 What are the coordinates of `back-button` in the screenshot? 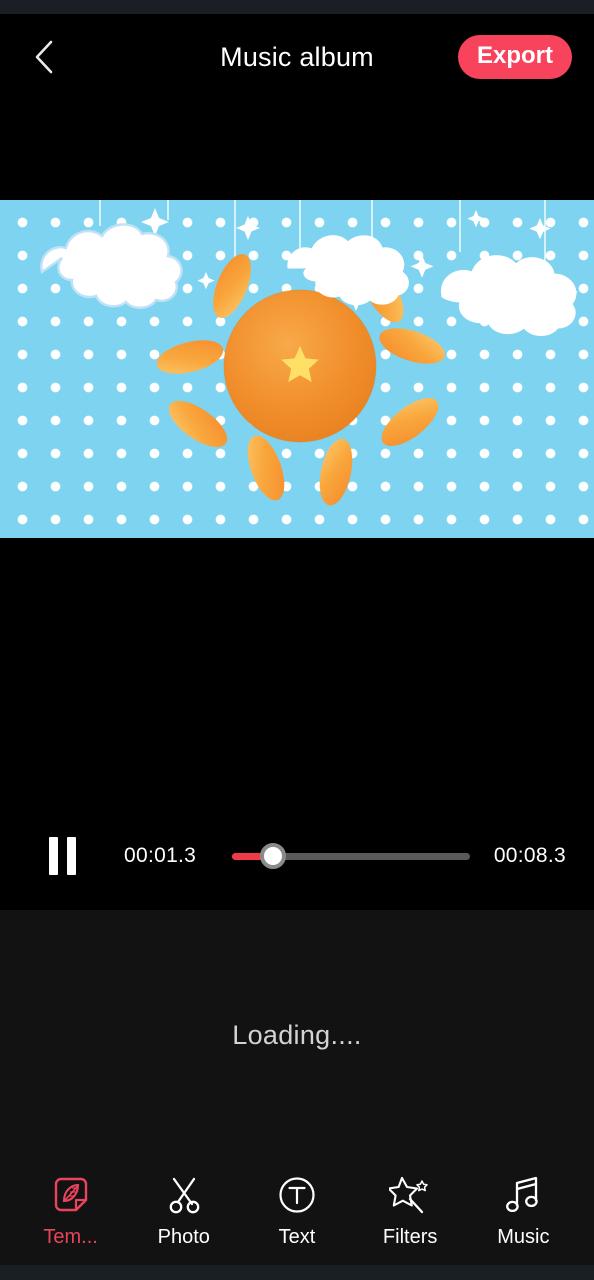 It's located at (44, 57).